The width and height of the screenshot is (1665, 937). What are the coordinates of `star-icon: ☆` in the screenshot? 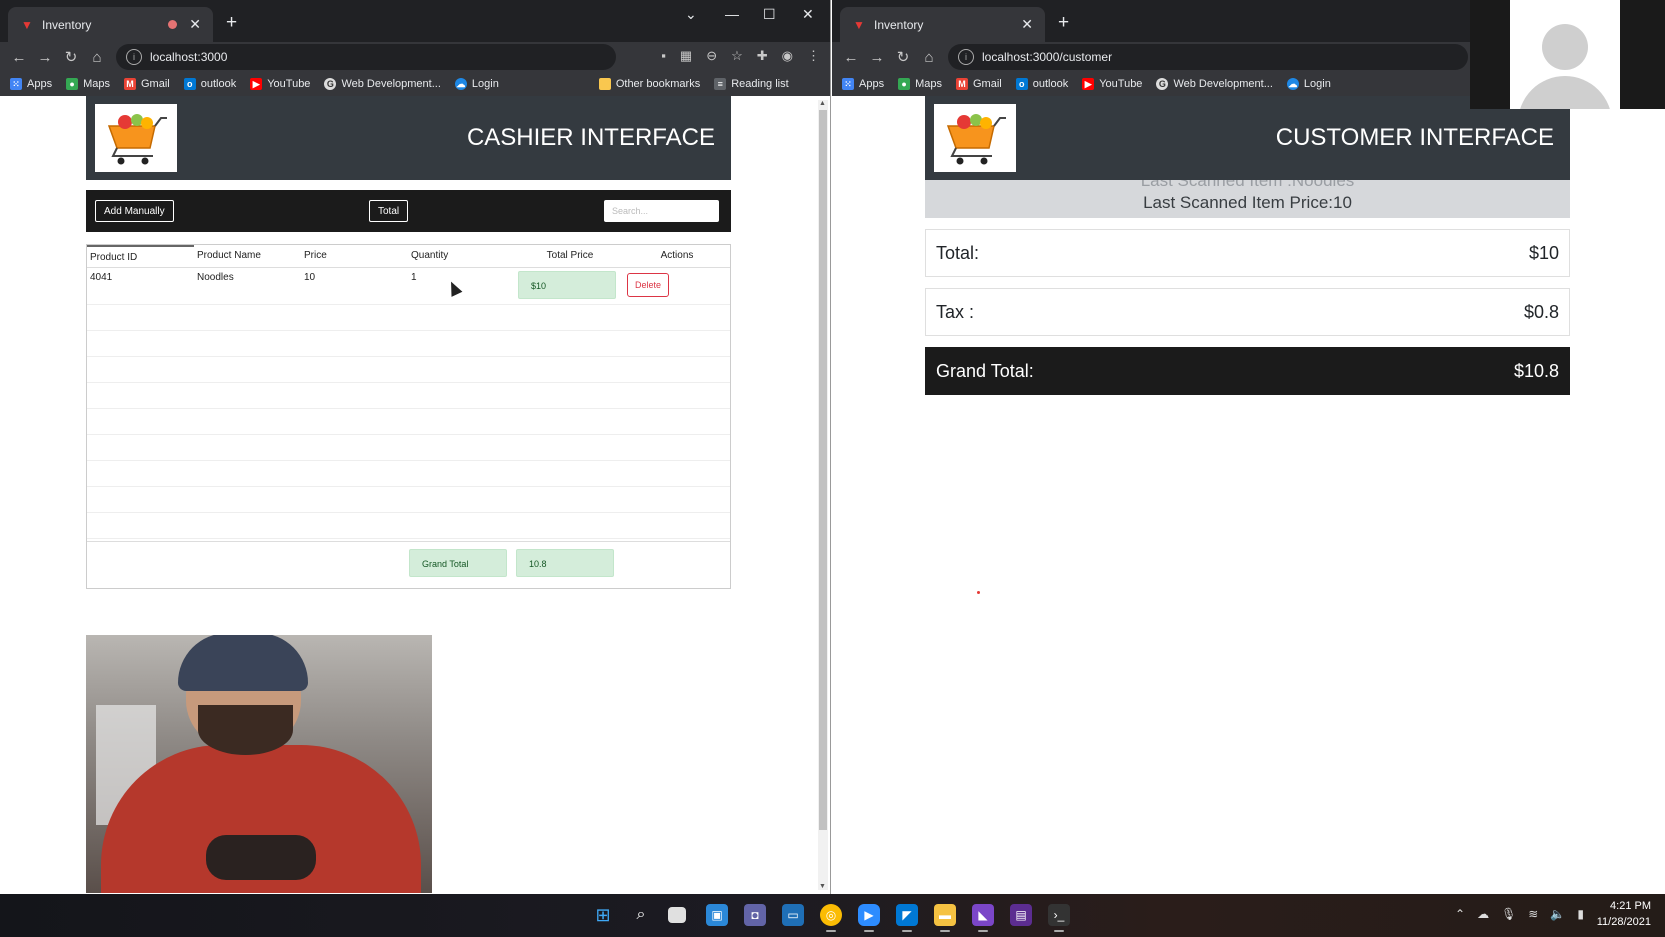 It's located at (737, 56).